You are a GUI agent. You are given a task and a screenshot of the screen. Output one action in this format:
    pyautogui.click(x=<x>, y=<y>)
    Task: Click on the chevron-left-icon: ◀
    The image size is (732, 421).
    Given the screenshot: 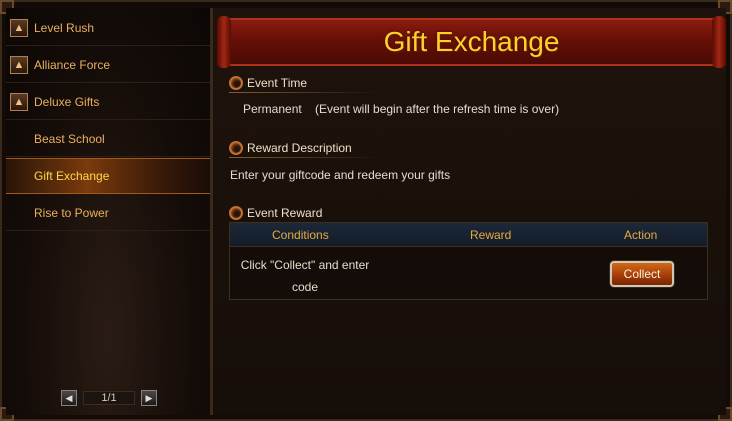 What is the action you would take?
    pyautogui.click(x=69, y=397)
    